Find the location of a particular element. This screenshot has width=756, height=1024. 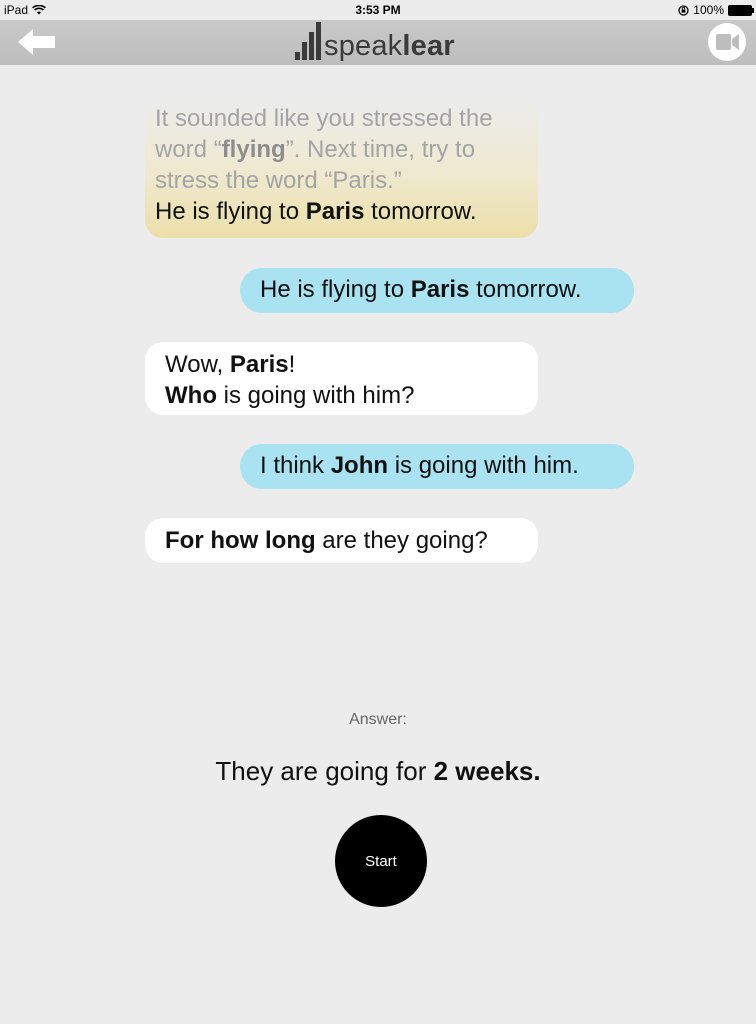

status-time: 3:53 PM is located at coordinates (378, 10).